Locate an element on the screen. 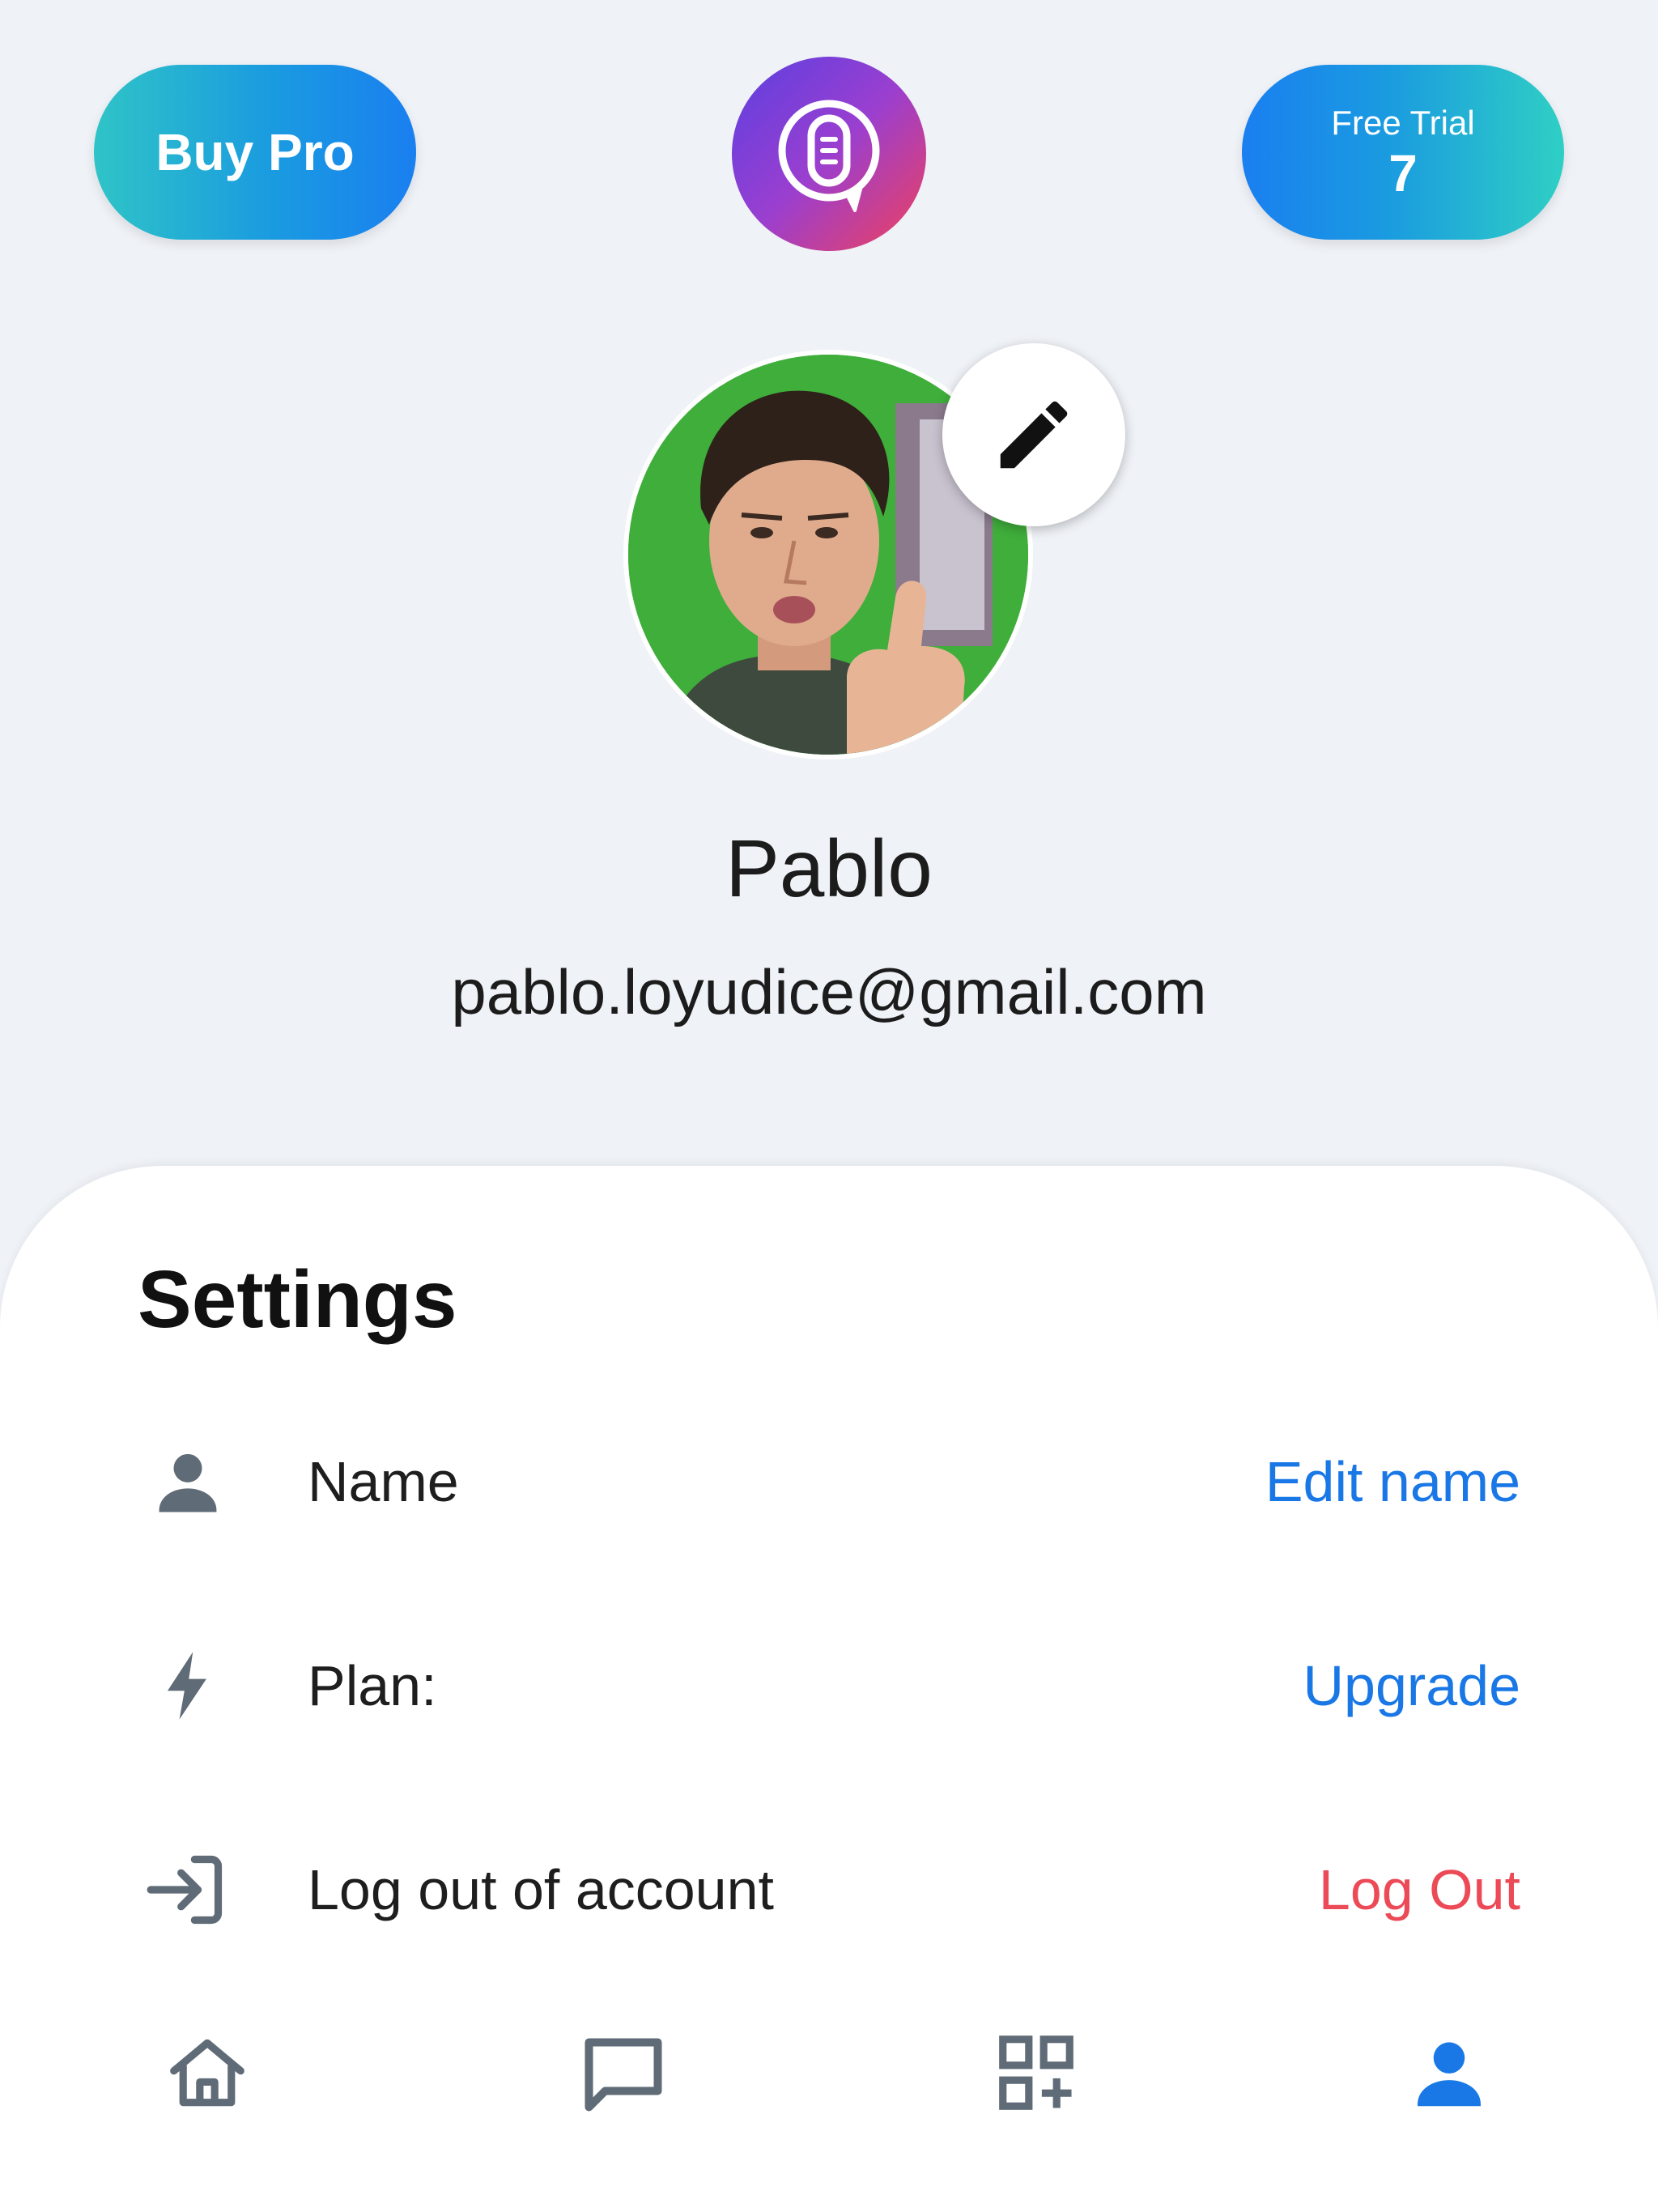  free-trial-badge: Free Trial 7 is located at coordinates (1403, 153).